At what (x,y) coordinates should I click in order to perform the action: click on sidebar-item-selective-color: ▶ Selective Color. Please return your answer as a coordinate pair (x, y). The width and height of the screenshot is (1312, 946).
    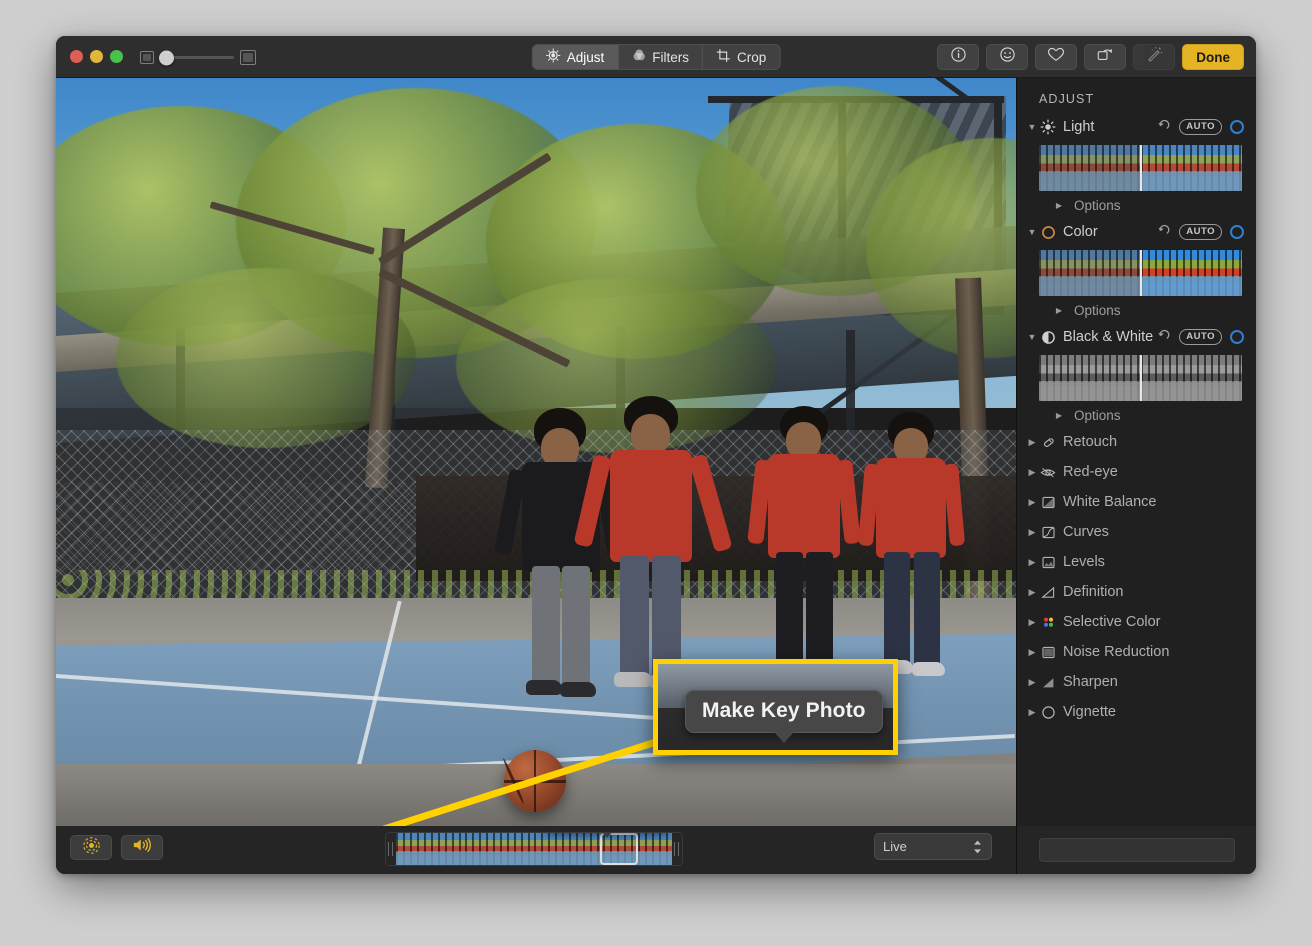
    Looking at the image, I should click on (1136, 622).